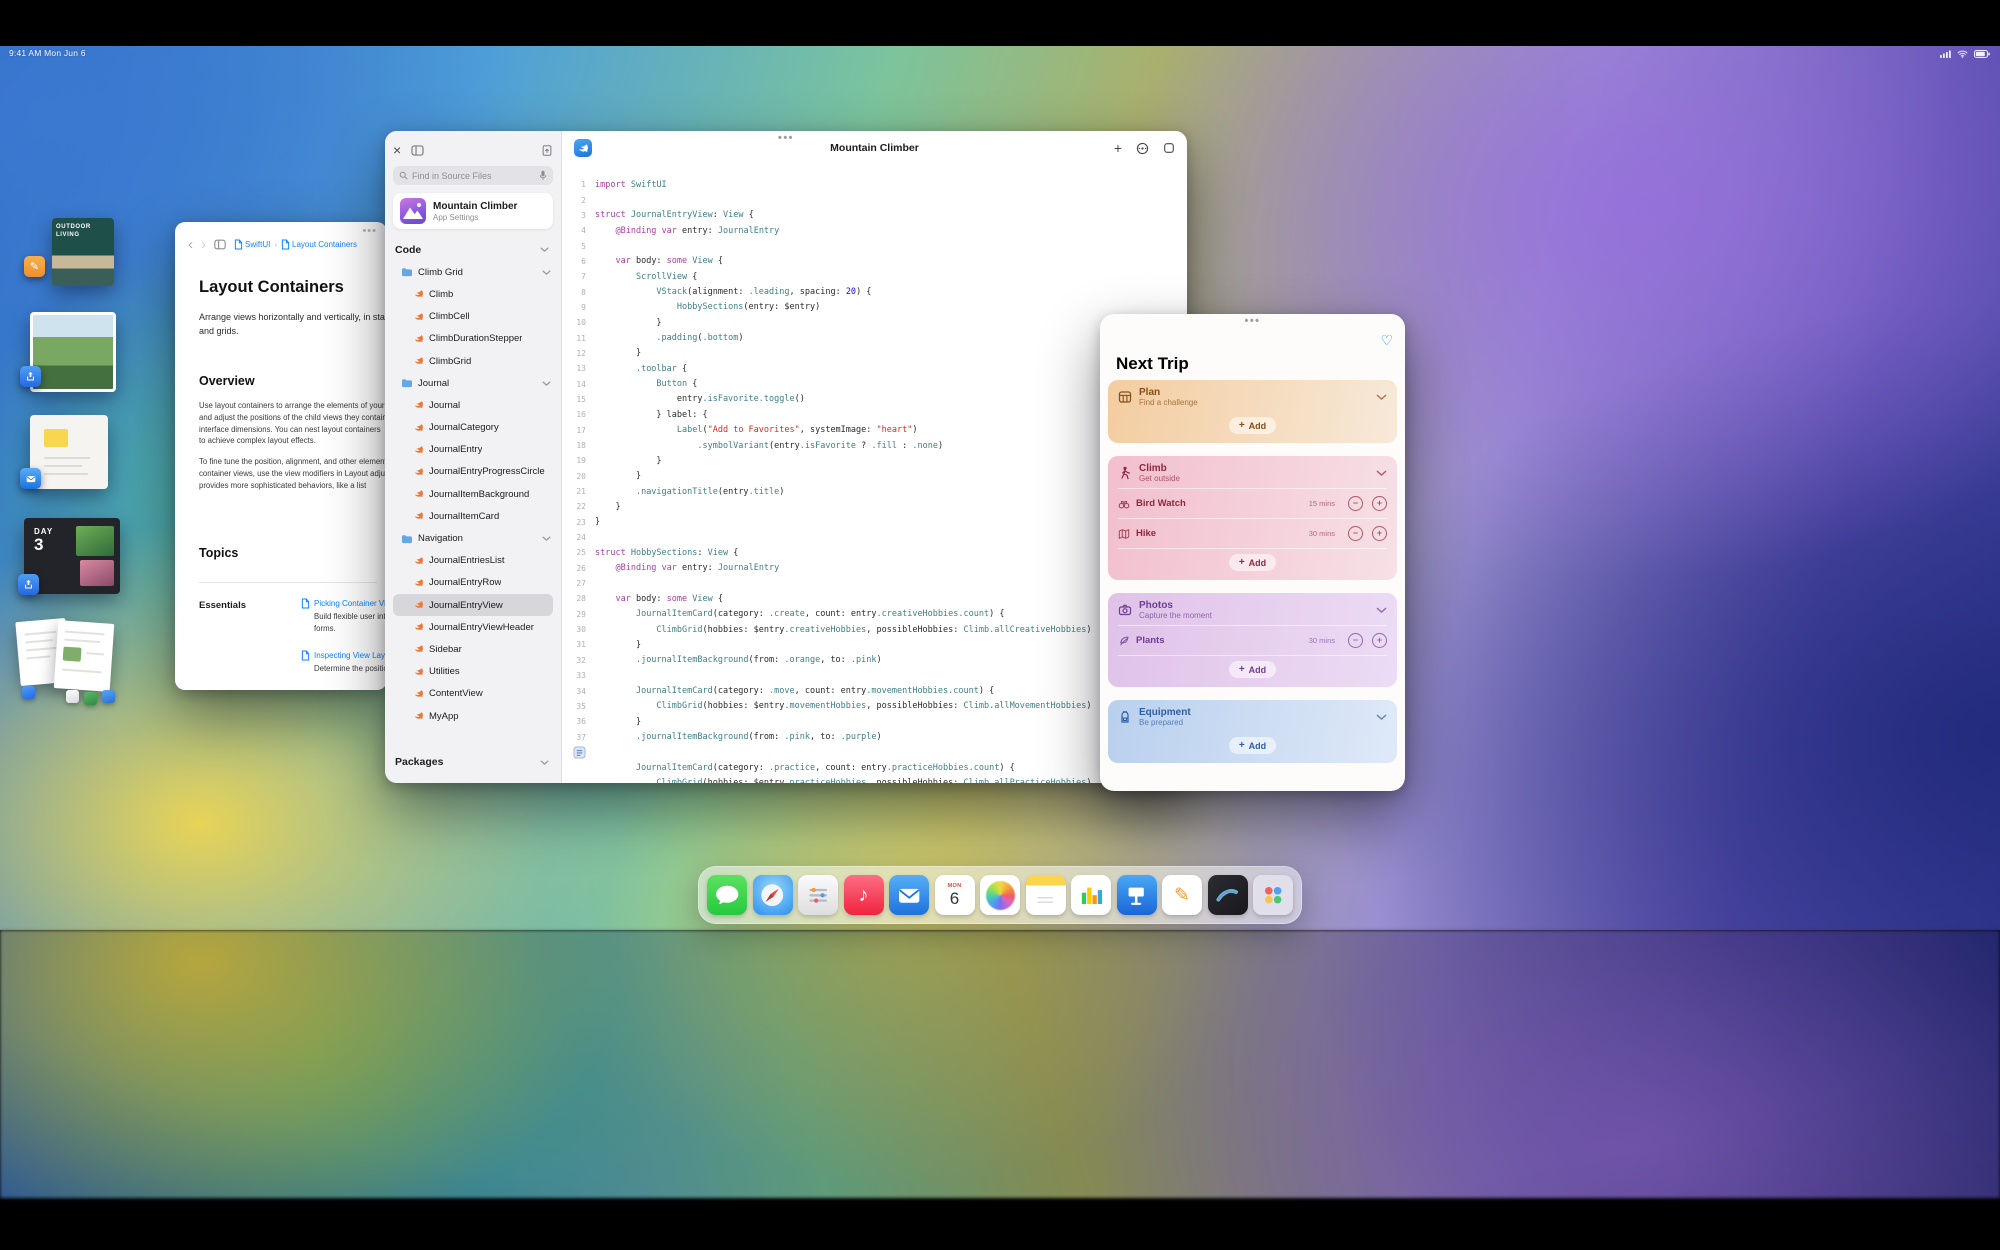 This screenshot has height=1250, width=2000. I want to click on sidebar-folder-journal: Journal, so click(473, 383).